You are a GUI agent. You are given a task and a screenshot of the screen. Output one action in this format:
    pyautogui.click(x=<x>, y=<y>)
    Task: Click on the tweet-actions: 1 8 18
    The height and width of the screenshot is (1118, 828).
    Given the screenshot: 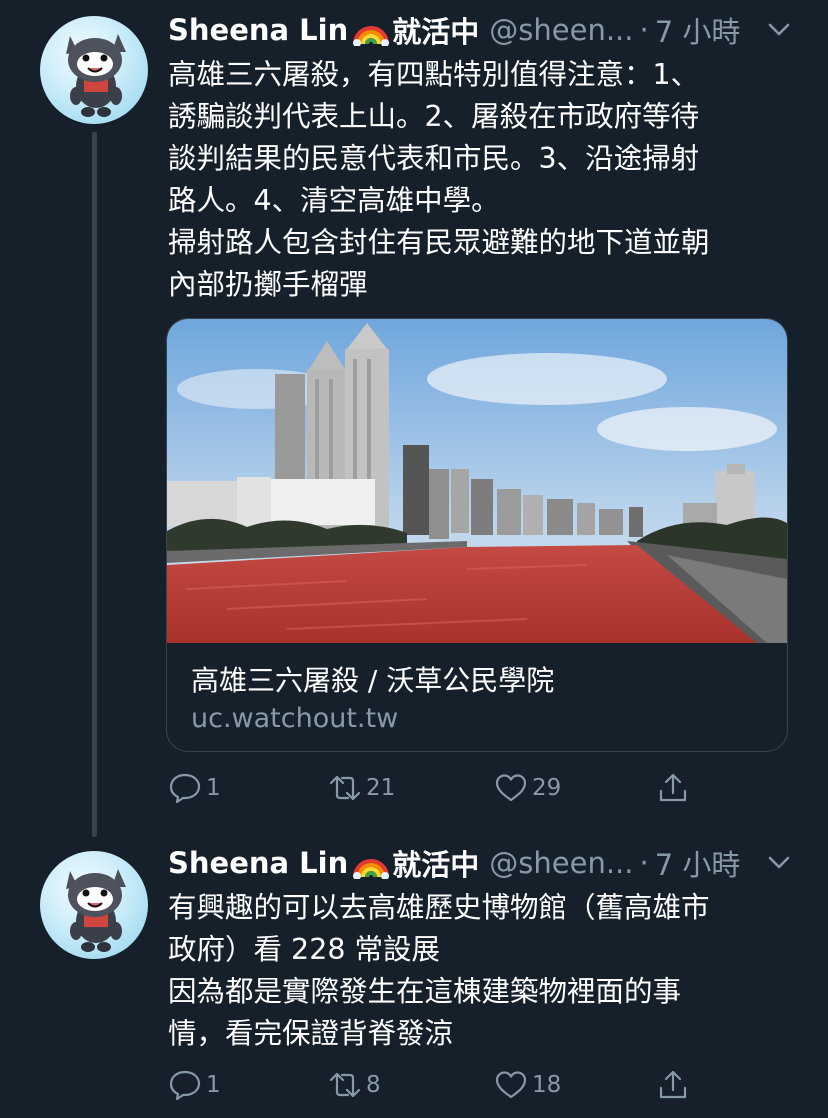 What is the action you would take?
    pyautogui.click(x=448, y=1085)
    